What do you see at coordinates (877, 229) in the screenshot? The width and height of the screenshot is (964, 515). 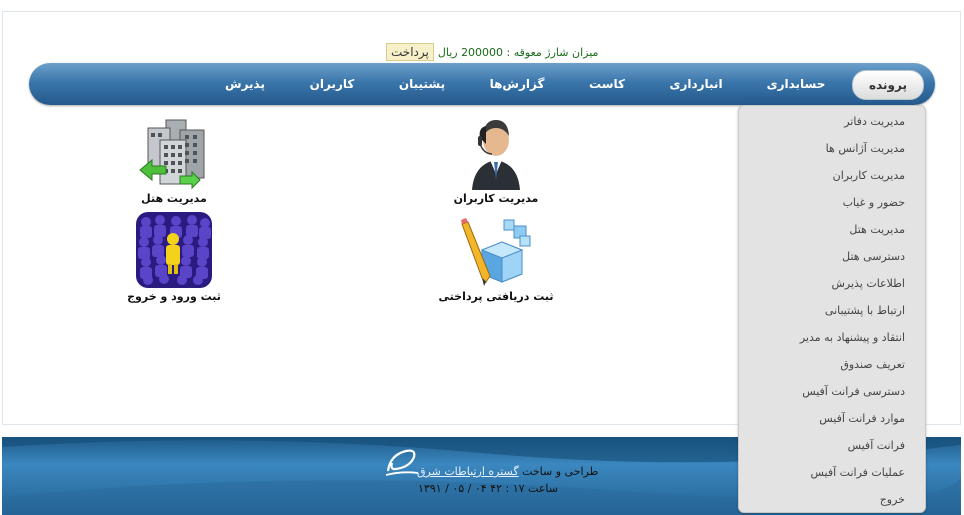 I see `menu-hotel-management: مدیریت هتل` at bounding box center [877, 229].